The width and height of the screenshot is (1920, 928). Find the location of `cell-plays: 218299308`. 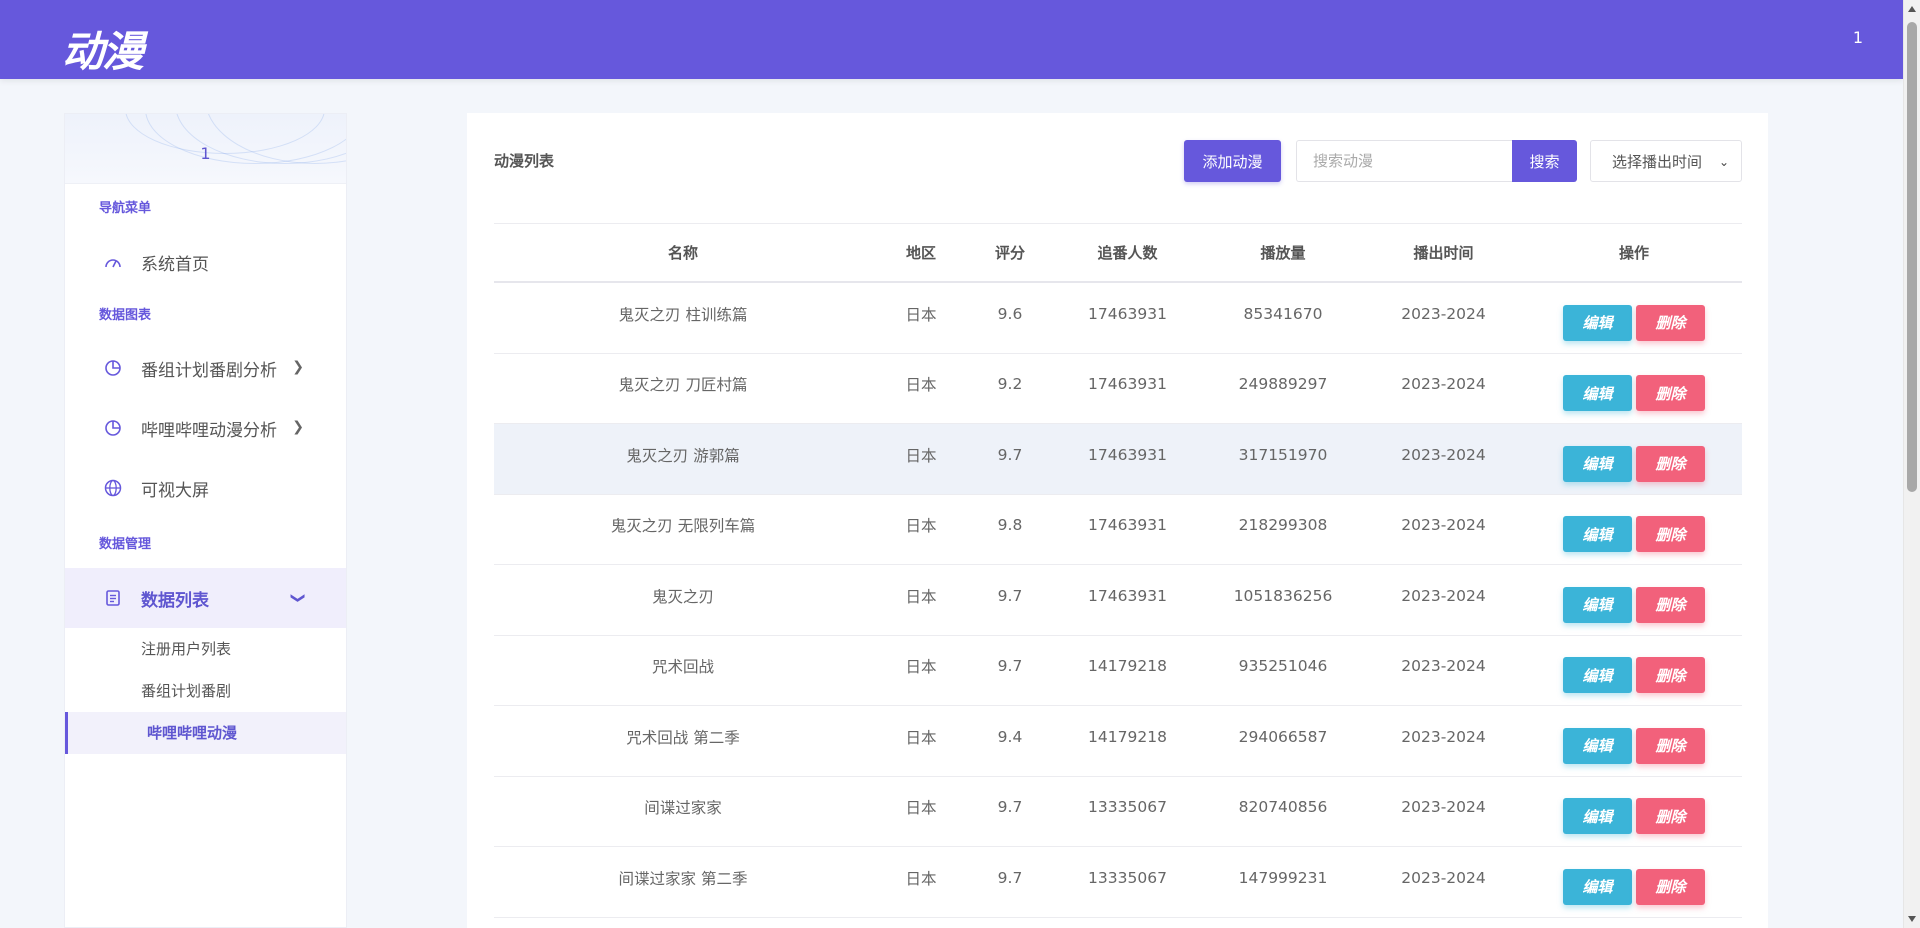

cell-plays: 218299308 is located at coordinates (1283, 525).